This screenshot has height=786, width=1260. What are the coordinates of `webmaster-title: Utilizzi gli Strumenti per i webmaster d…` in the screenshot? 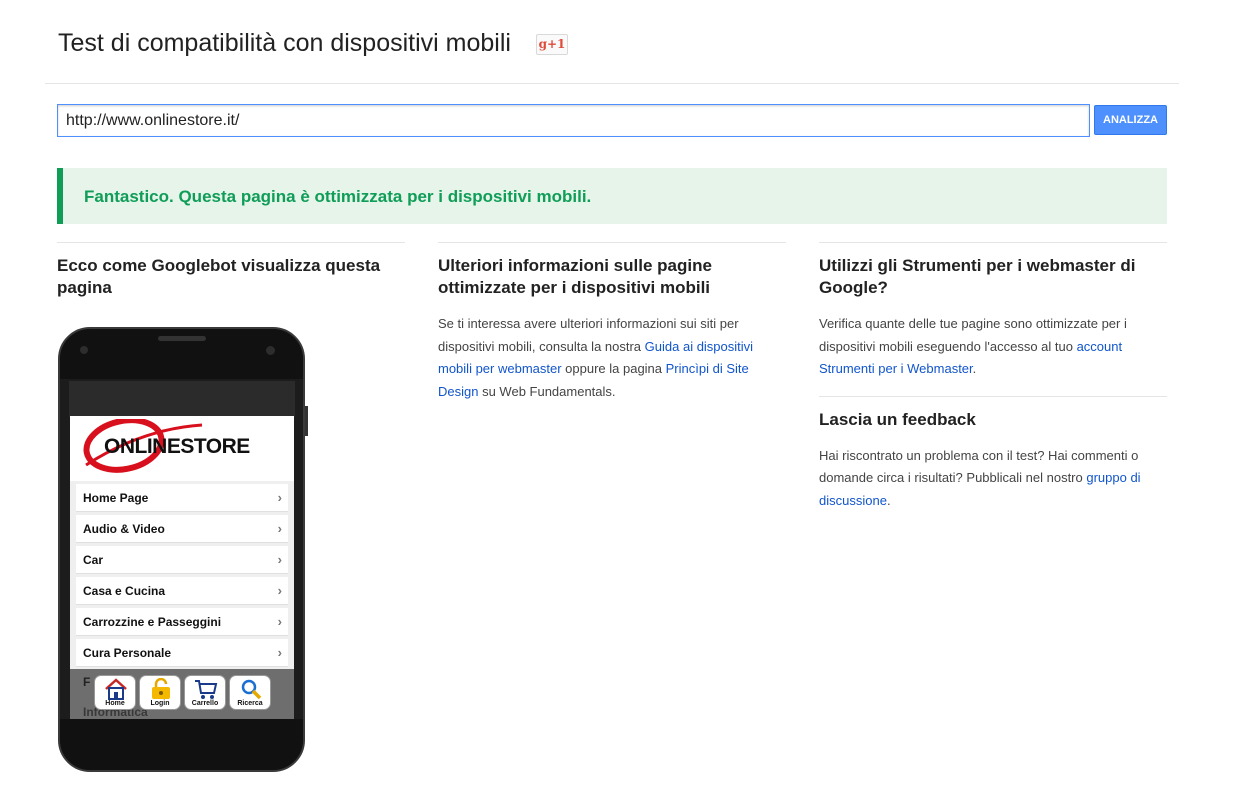 It's located at (977, 276).